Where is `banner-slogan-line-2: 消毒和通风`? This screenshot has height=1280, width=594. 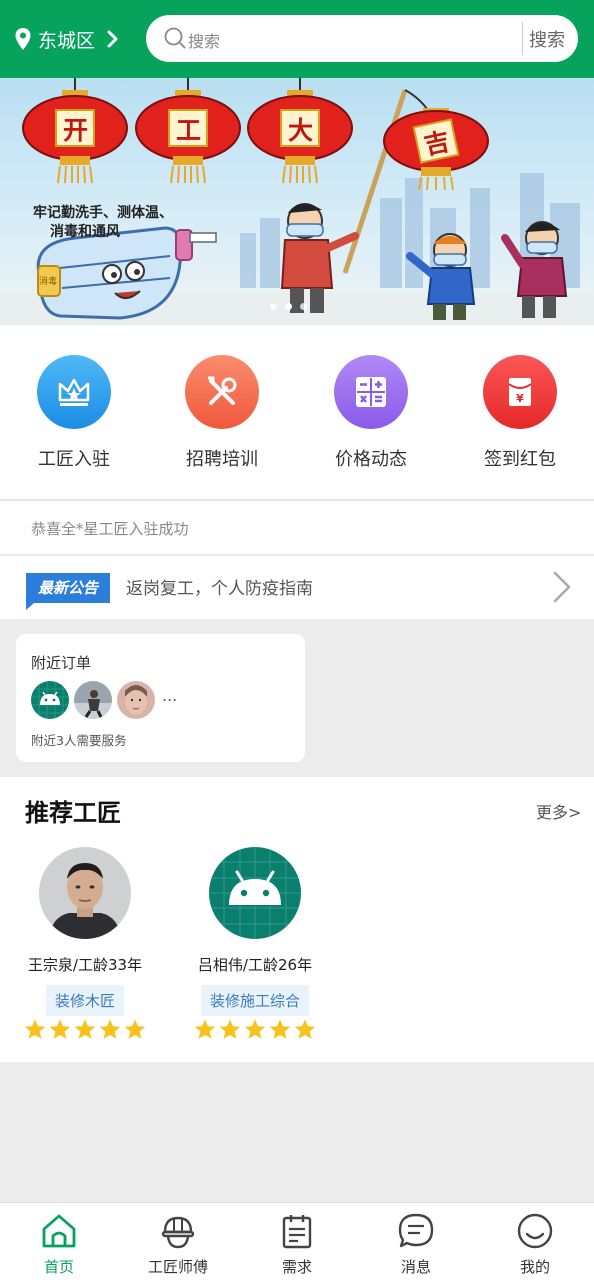 banner-slogan-line-2: 消毒和通风 is located at coordinates (85, 232).